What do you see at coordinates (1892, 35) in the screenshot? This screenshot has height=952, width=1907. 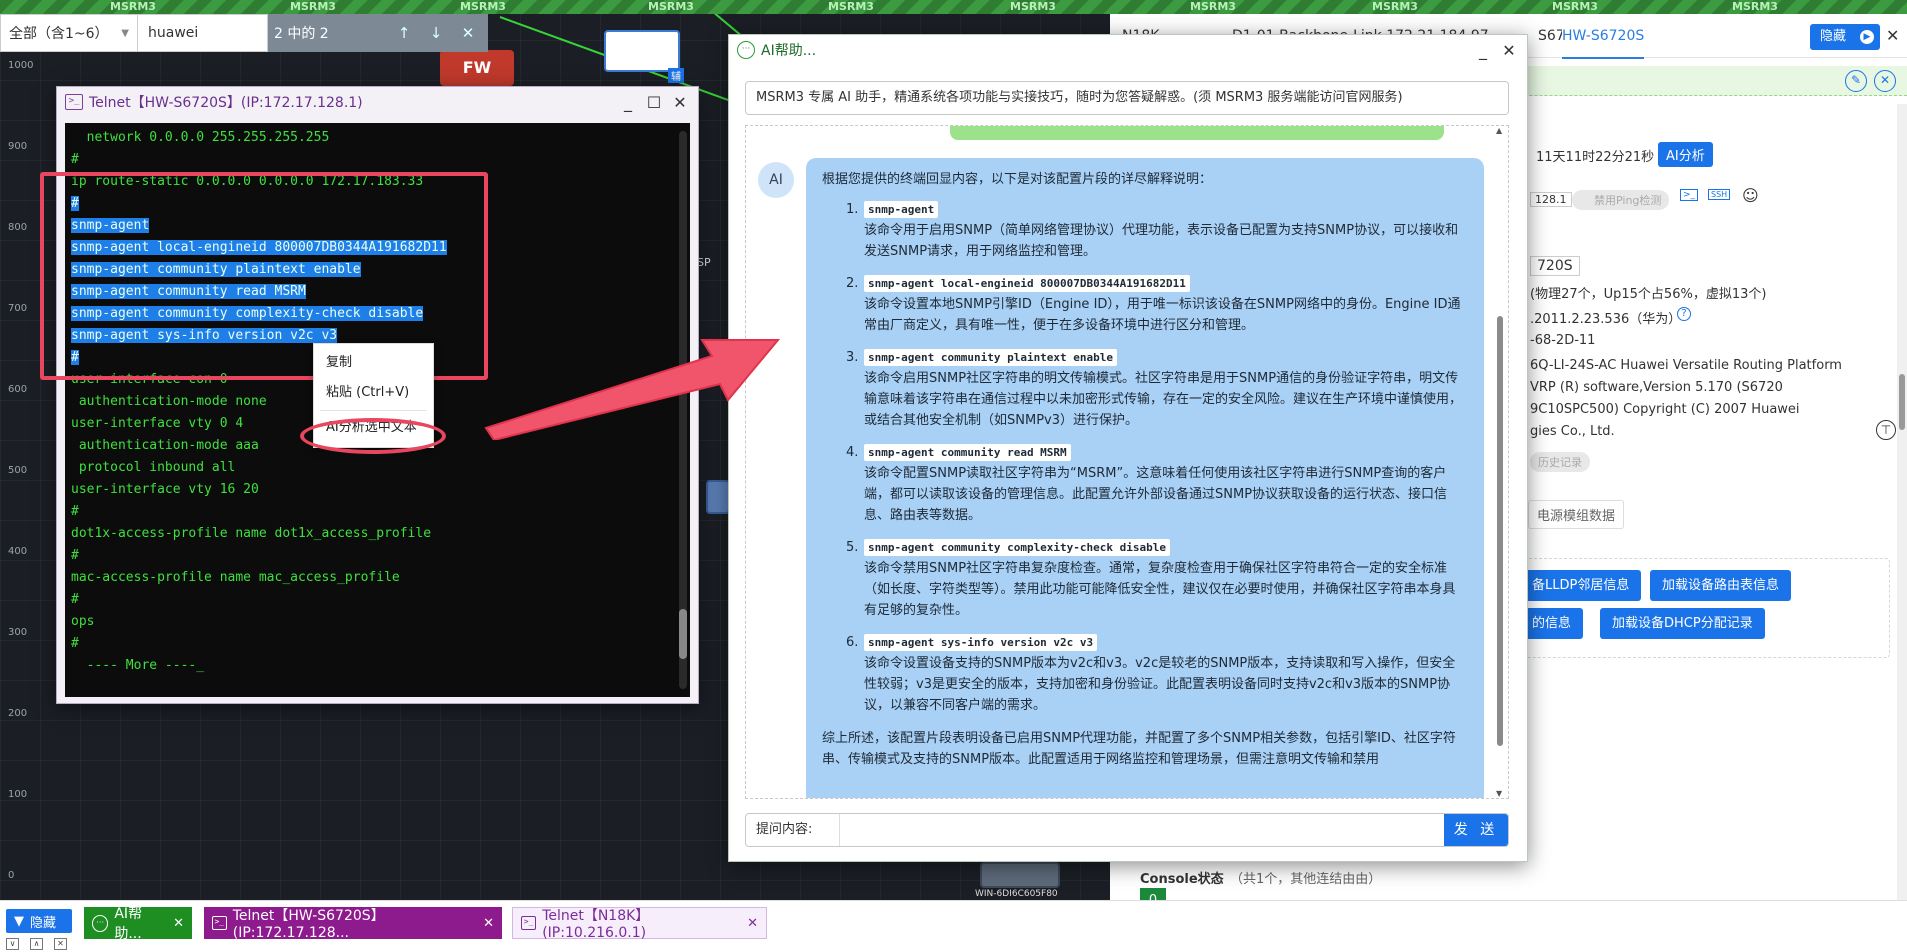 I see `pin-icon: ✕` at bounding box center [1892, 35].